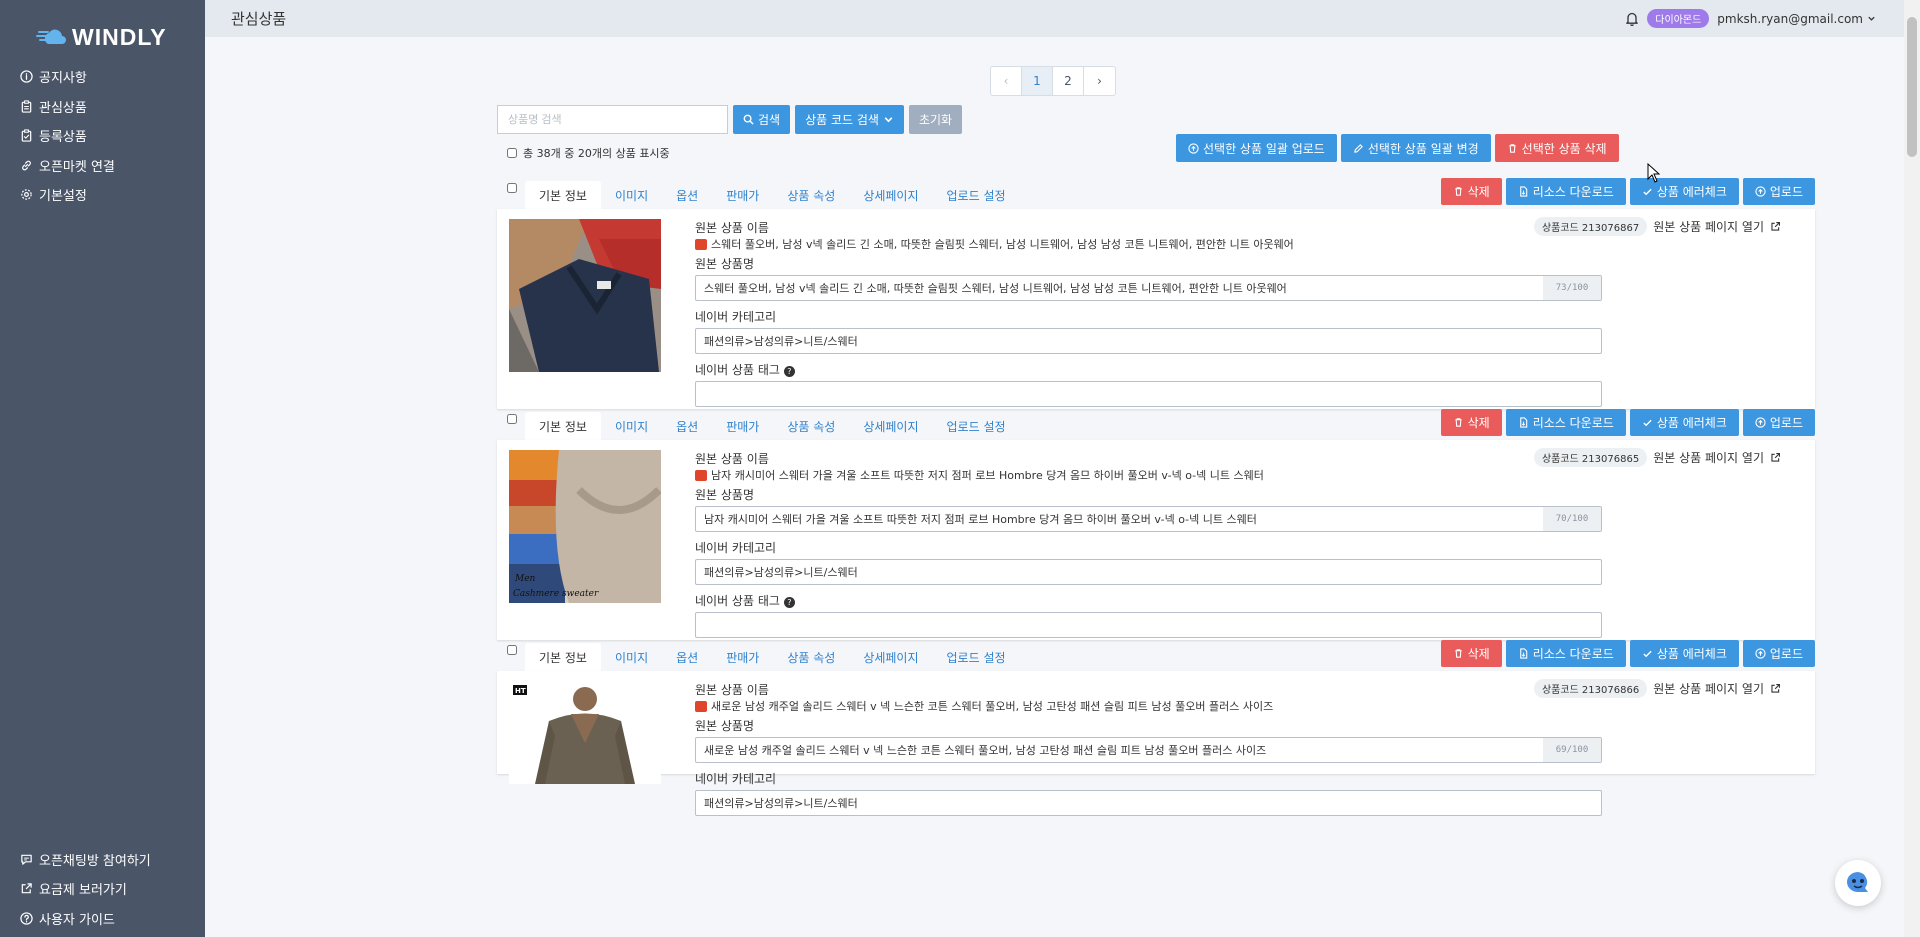 This screenshot has width=1920, height=937. I want to click on sidebar-item-notice: 공지사항, so click(102, 77).